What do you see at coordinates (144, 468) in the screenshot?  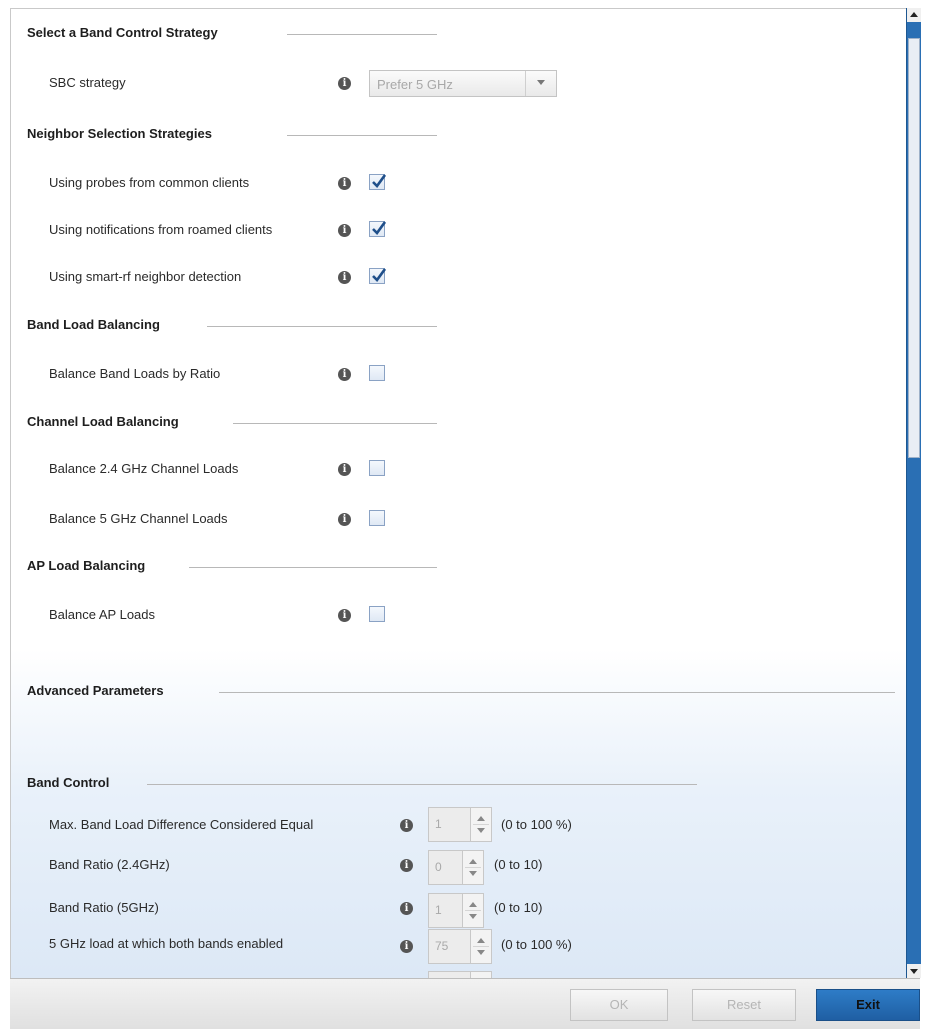 I see `channel-24-label: Balance 2.4 GHz Channel Loads` at bounding box center [144, 468].